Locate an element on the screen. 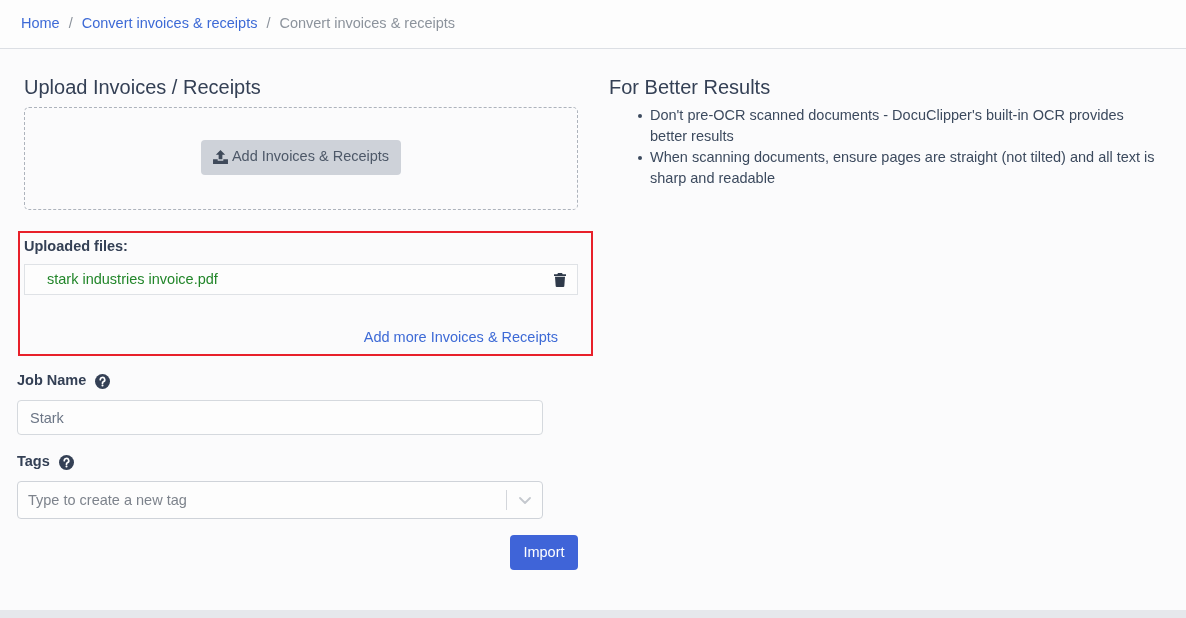 Image resolution: width=1186 pixels, height=618 pixels. delete-file-button is located at coordinates (560, 279).